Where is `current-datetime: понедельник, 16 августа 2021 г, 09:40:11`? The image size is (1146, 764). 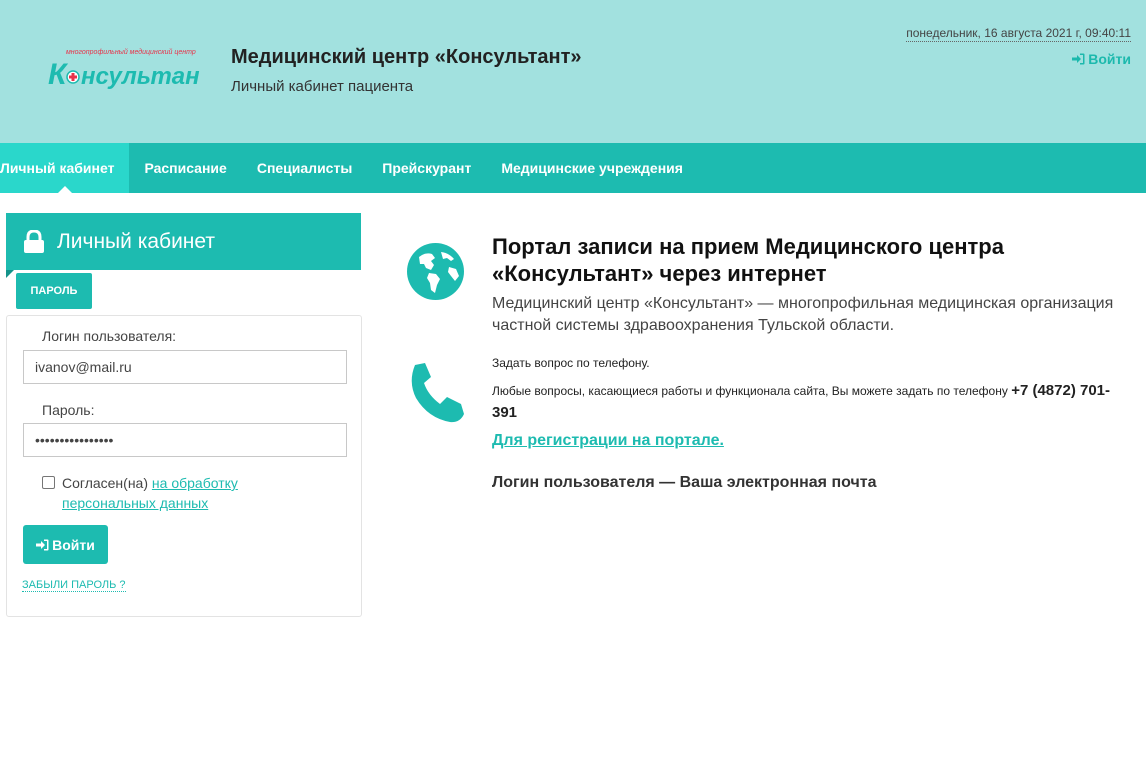
current-datetime: понедельник, 16 августа 2021 г, 09:40:11 is located at coordinates (1018, 34).